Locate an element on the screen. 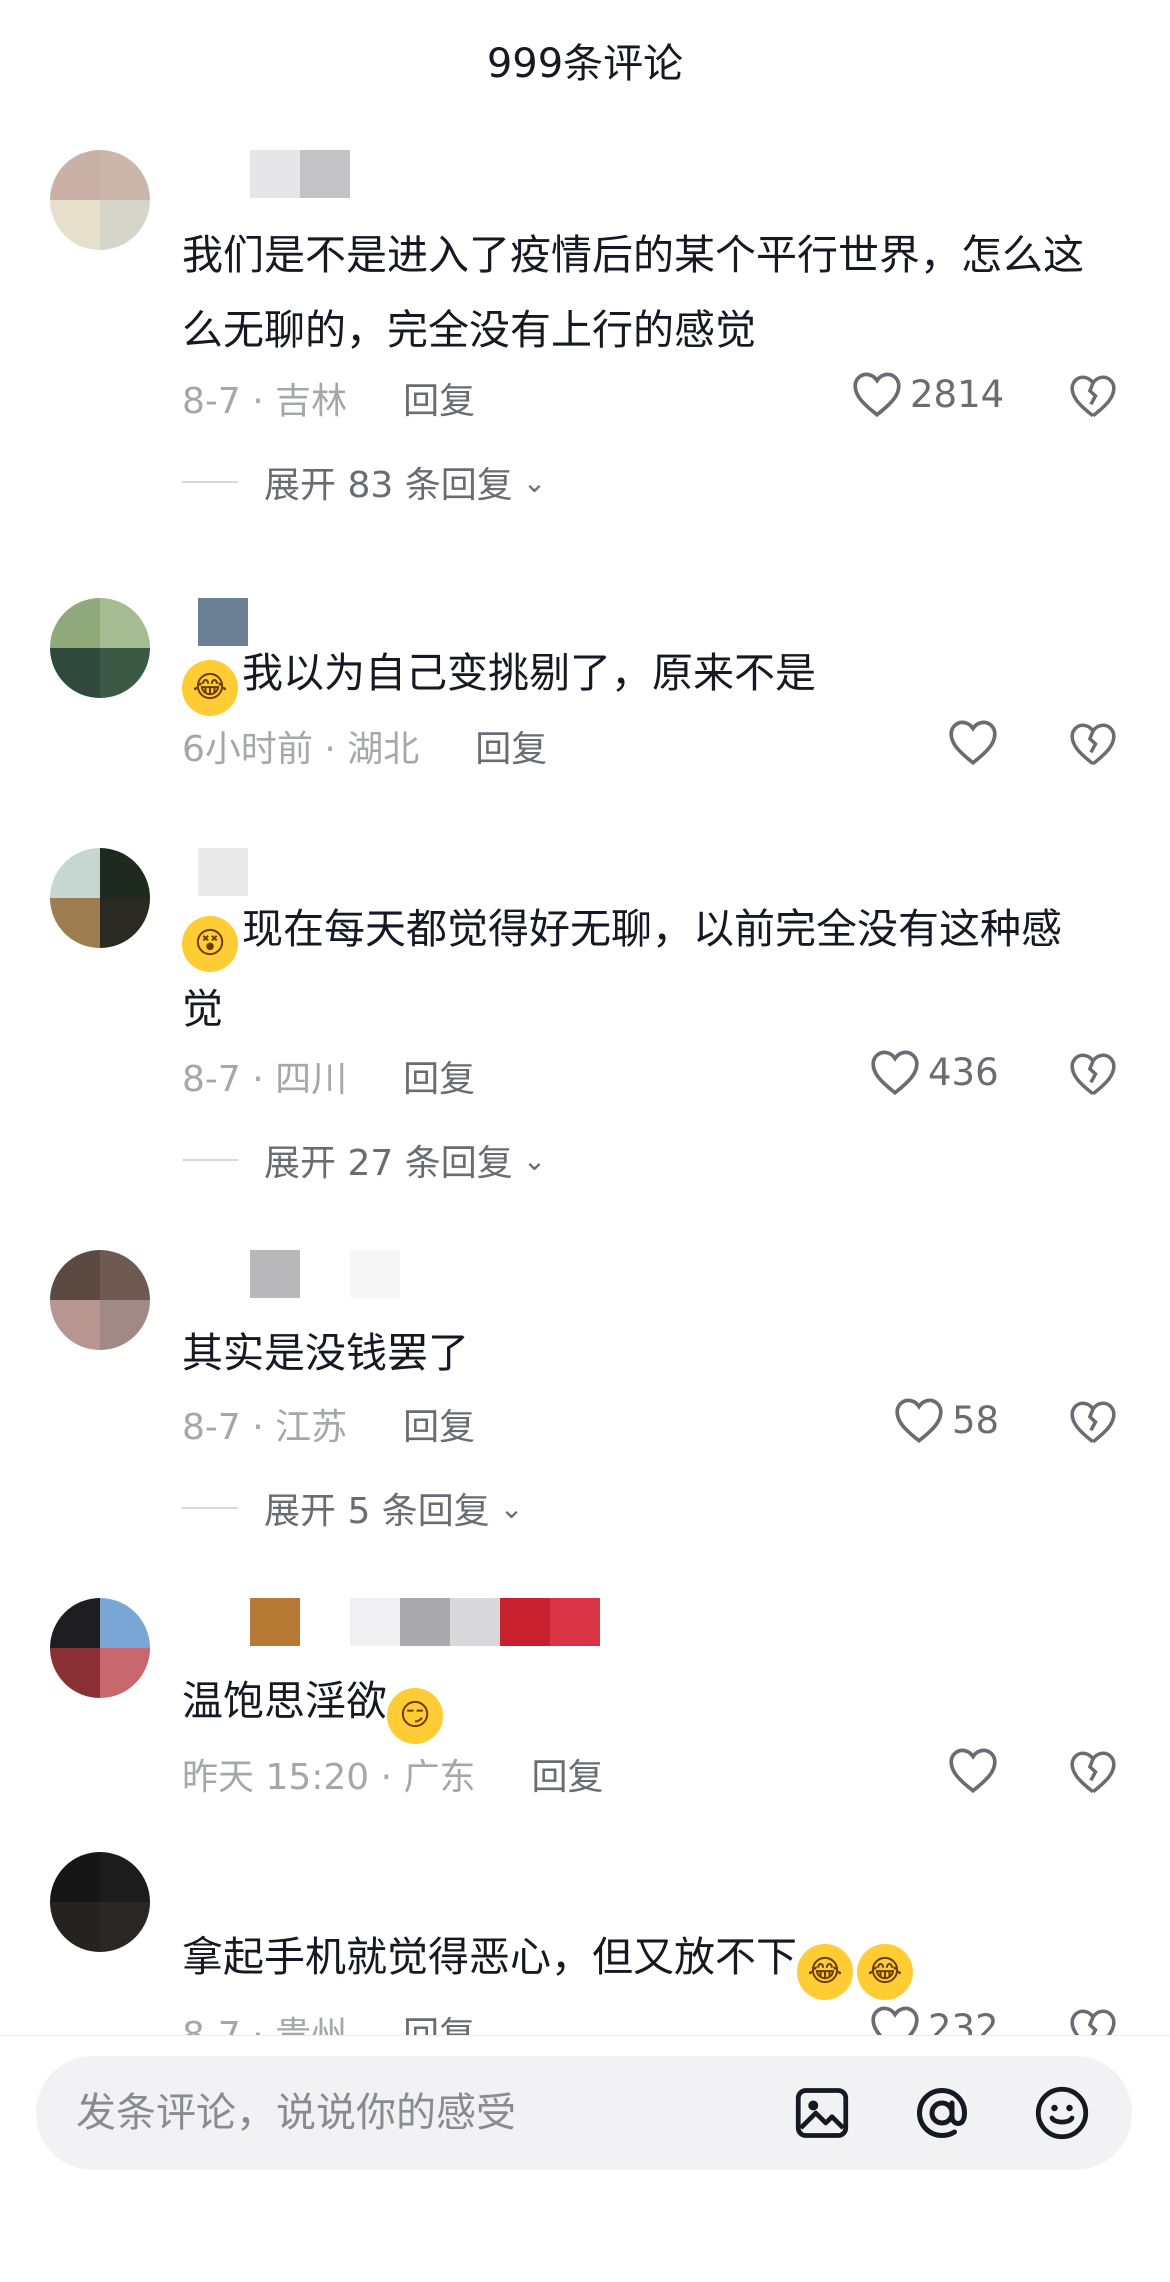  comment-text: 😵 现在每天都觉得好无聊，以前完全没有这种感觉 is located at coordinates (642, 969).